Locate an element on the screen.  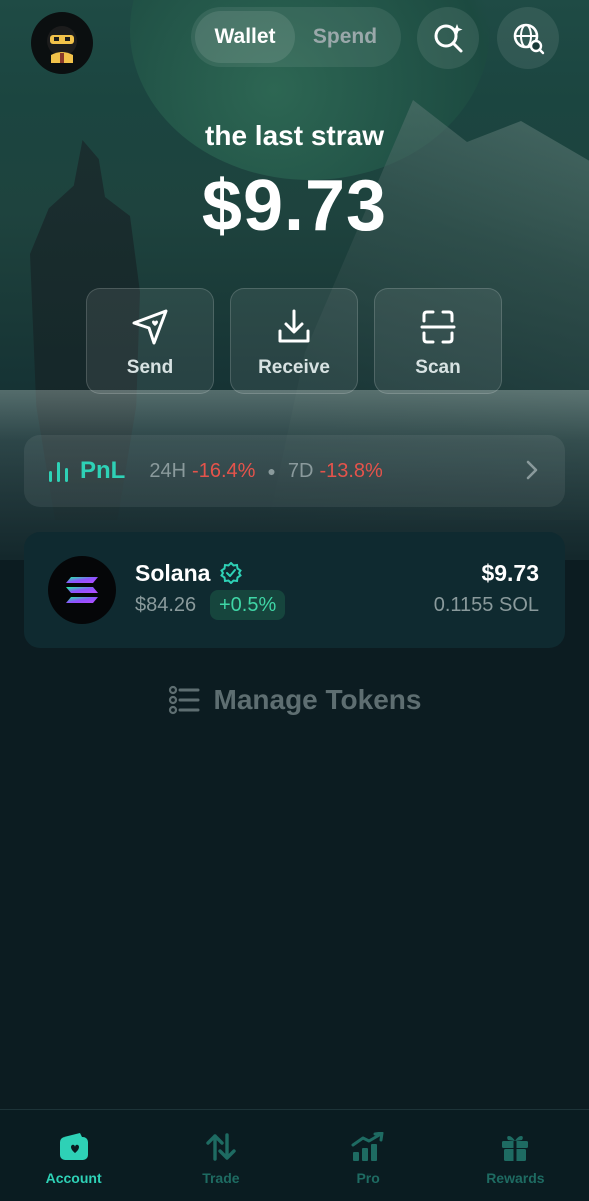
ninja-avatar-icon is located at coordinates (62, 44).